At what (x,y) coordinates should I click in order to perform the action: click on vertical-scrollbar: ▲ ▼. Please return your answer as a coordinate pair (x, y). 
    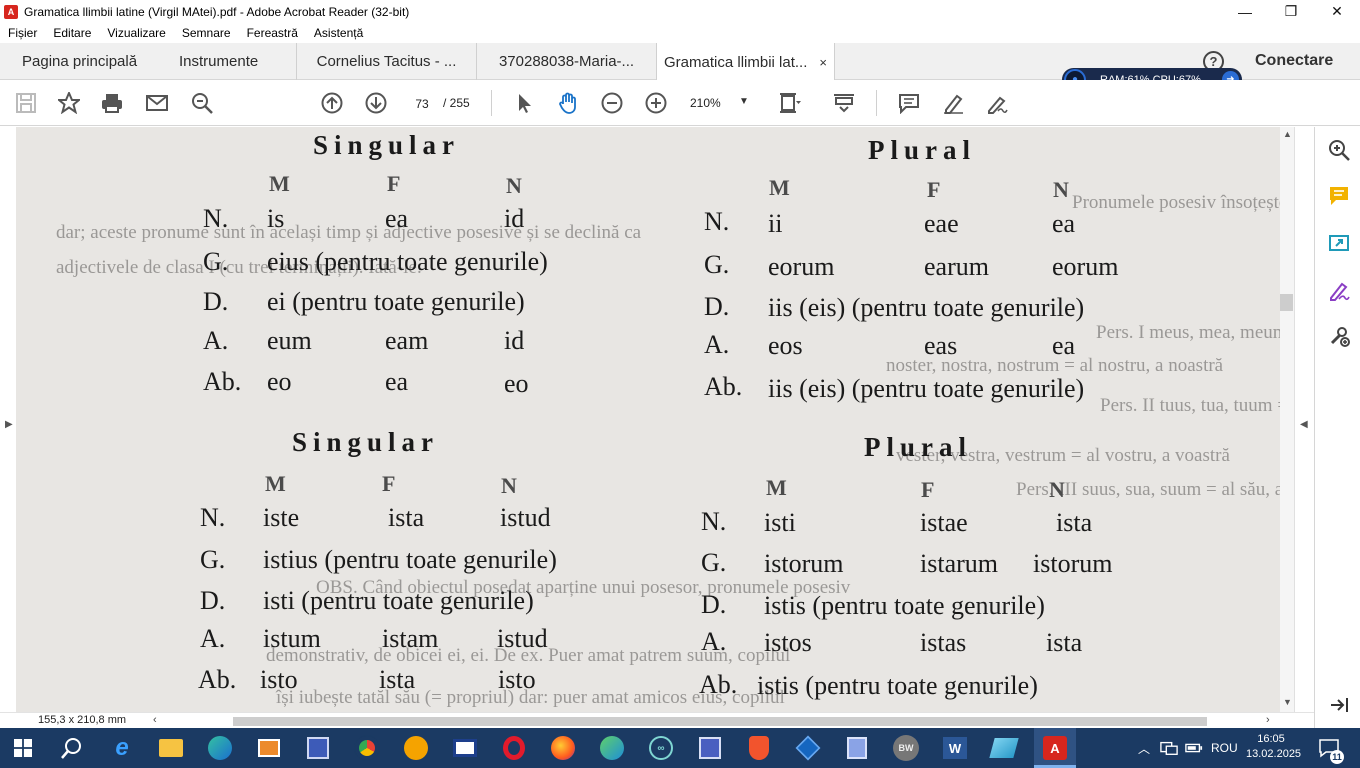
    Looking at the image, I should click on (1287, 419).